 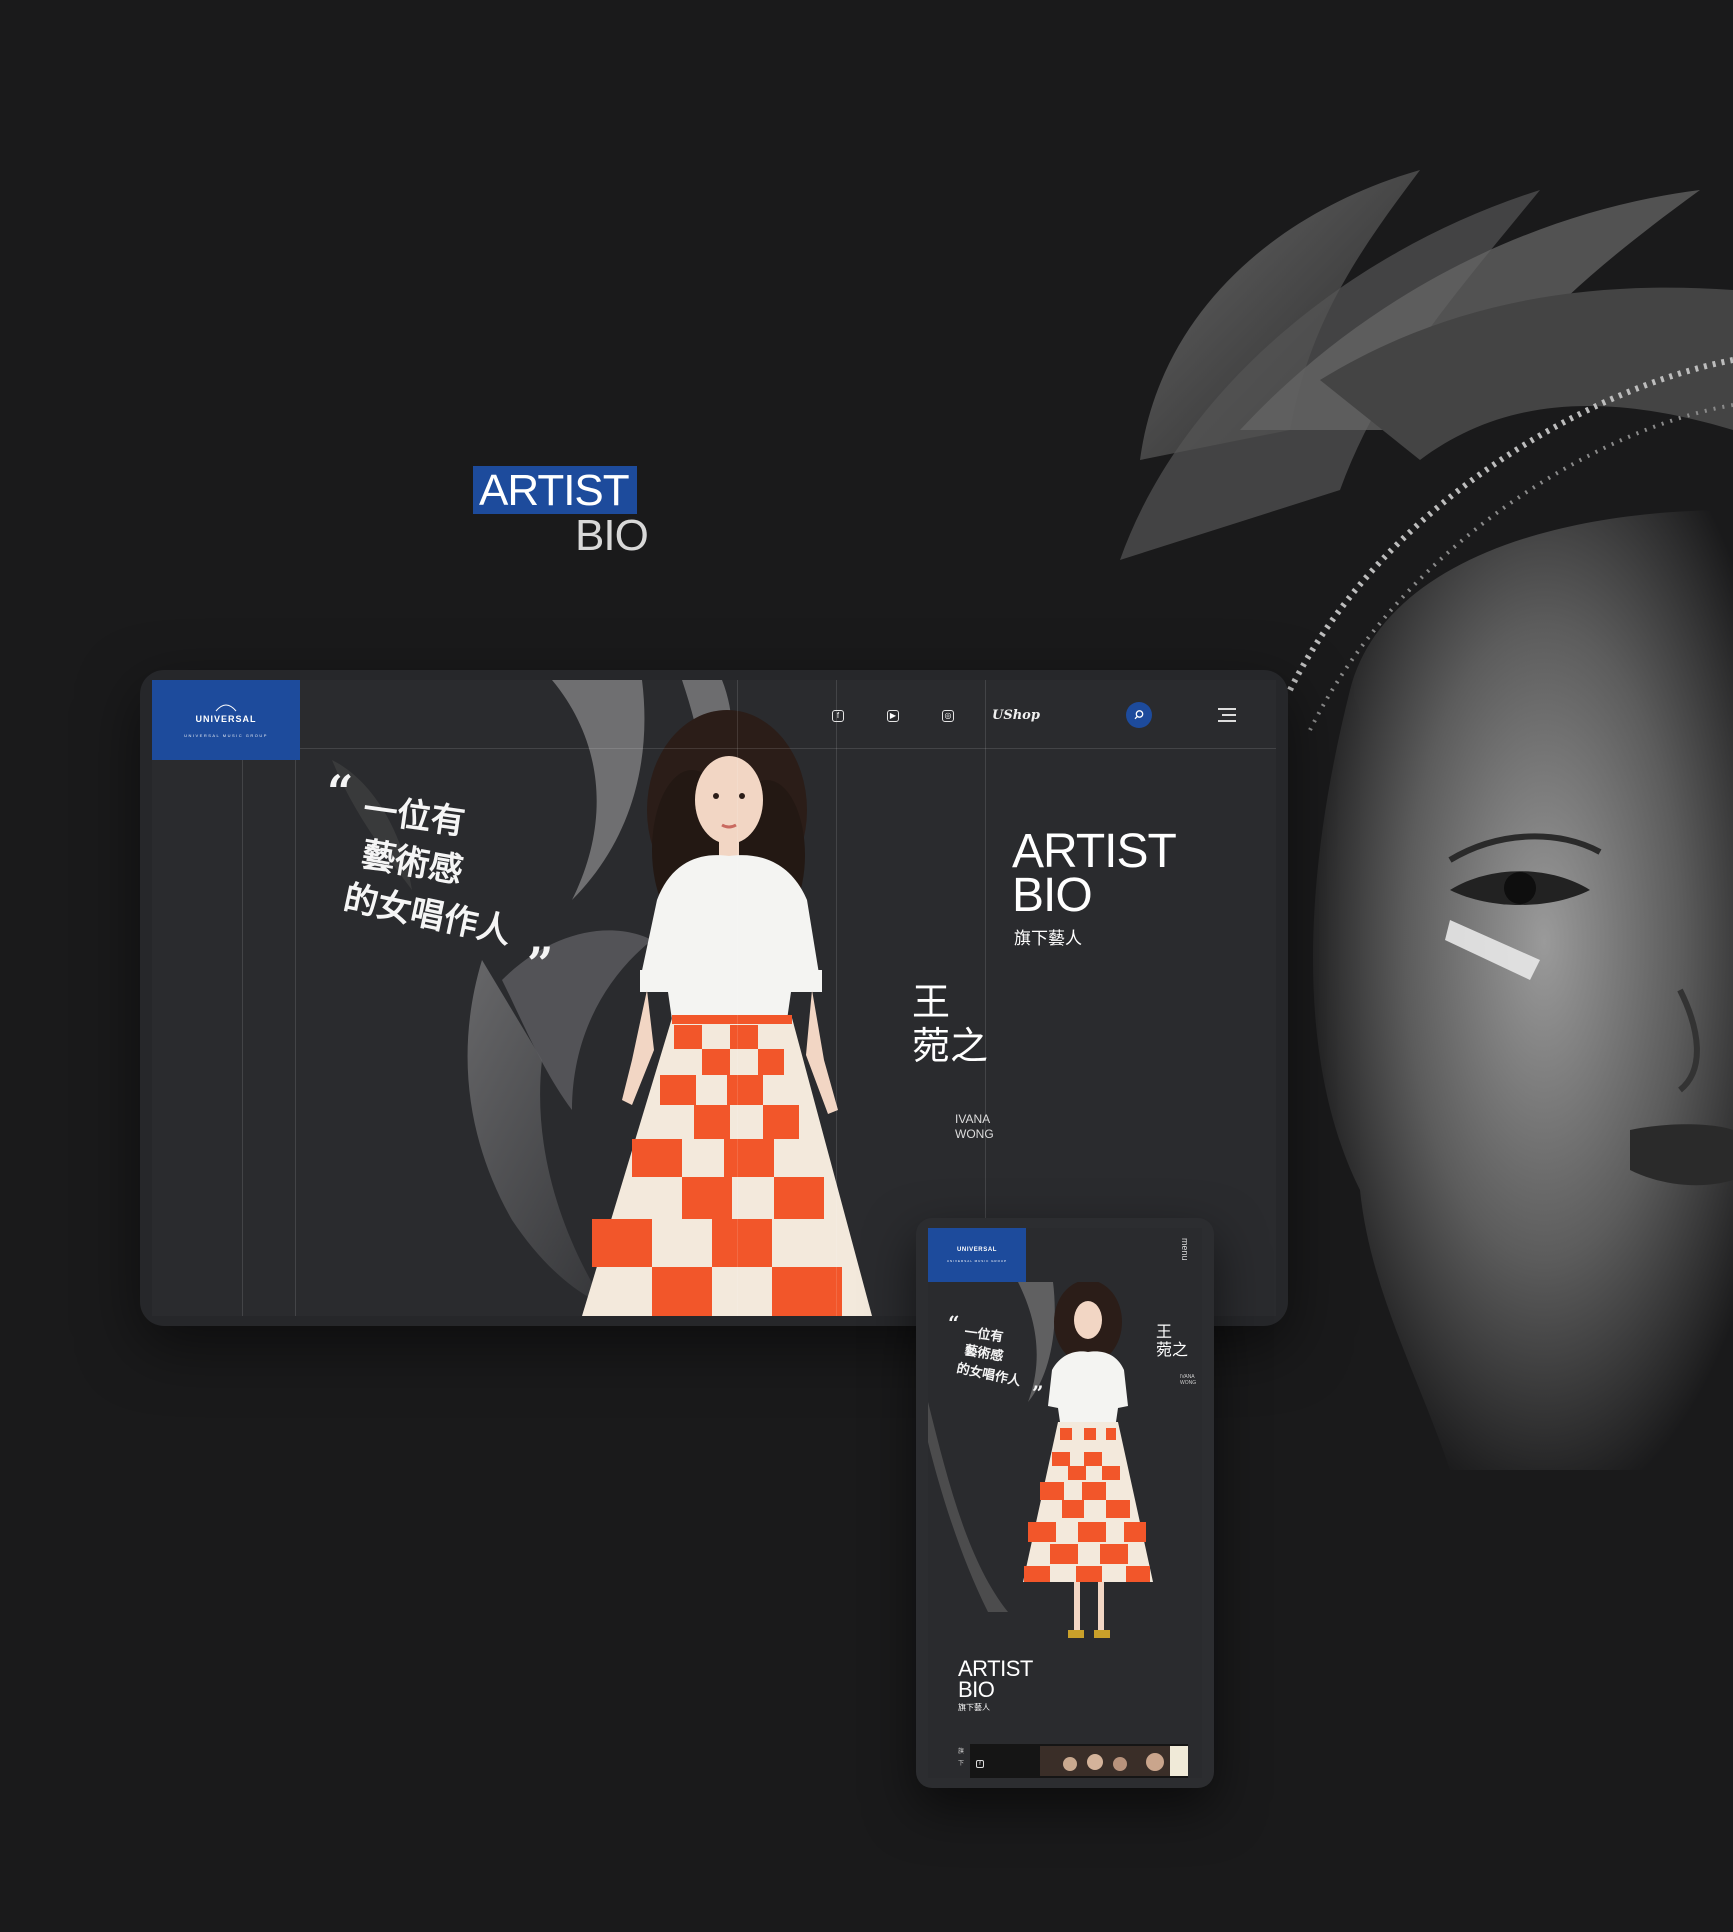 What do you see at coordinates (226, 708) in the screenshot?
I see `globe-icon` at bounding box center [226, 708].